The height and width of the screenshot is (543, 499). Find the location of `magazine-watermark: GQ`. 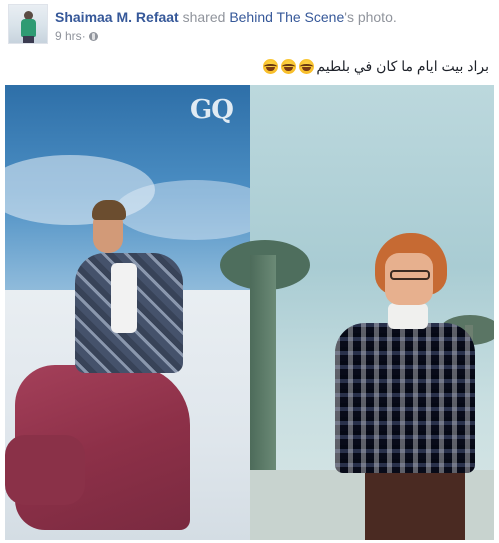

magazine-watermark: GQ is located at coordinates (212, 110).